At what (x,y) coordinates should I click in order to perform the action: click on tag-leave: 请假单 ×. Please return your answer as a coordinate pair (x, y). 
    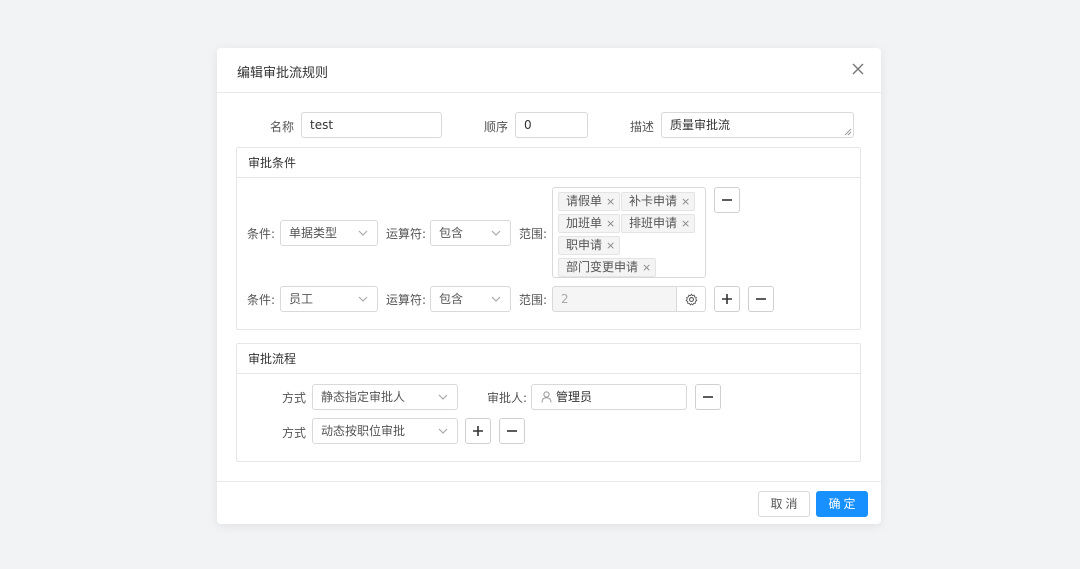
    Looking at the image, I should click on (589, 201).